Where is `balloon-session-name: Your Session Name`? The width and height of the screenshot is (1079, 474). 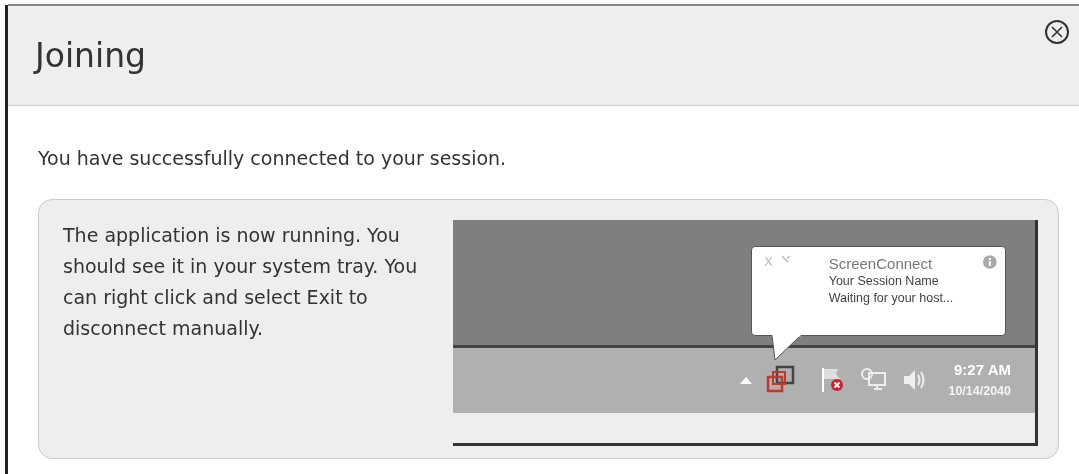
balloon-session-name: Your Session Name is located at coordinates (884, 281).